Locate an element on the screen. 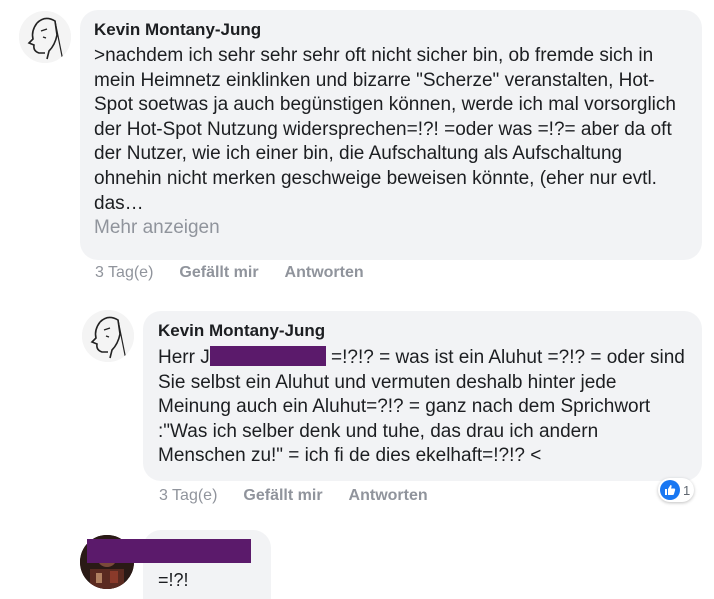 This screenshot has height=599, width=714. reaction-summary: 1 is located at coordinates (676, 490).